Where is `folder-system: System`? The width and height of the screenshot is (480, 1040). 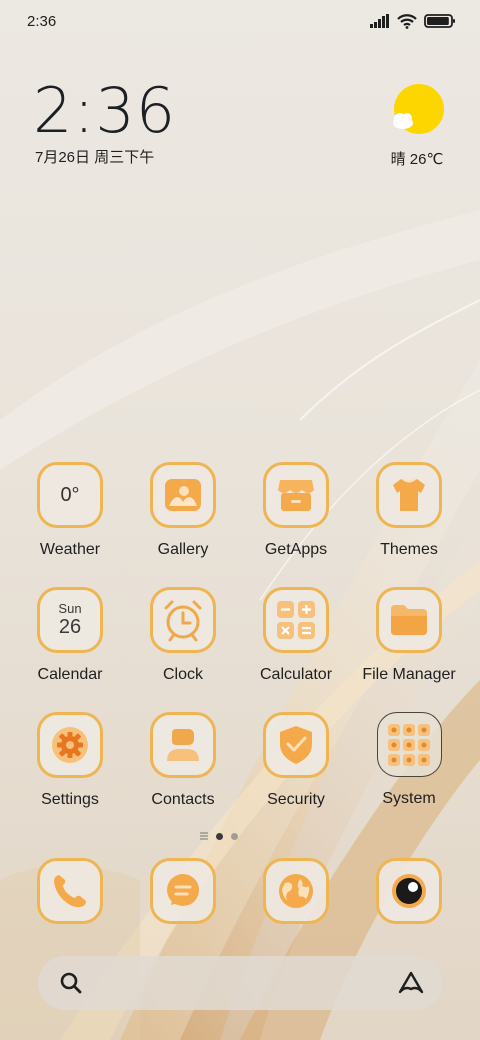
folder-system: System is located at coordinates (409, 760).